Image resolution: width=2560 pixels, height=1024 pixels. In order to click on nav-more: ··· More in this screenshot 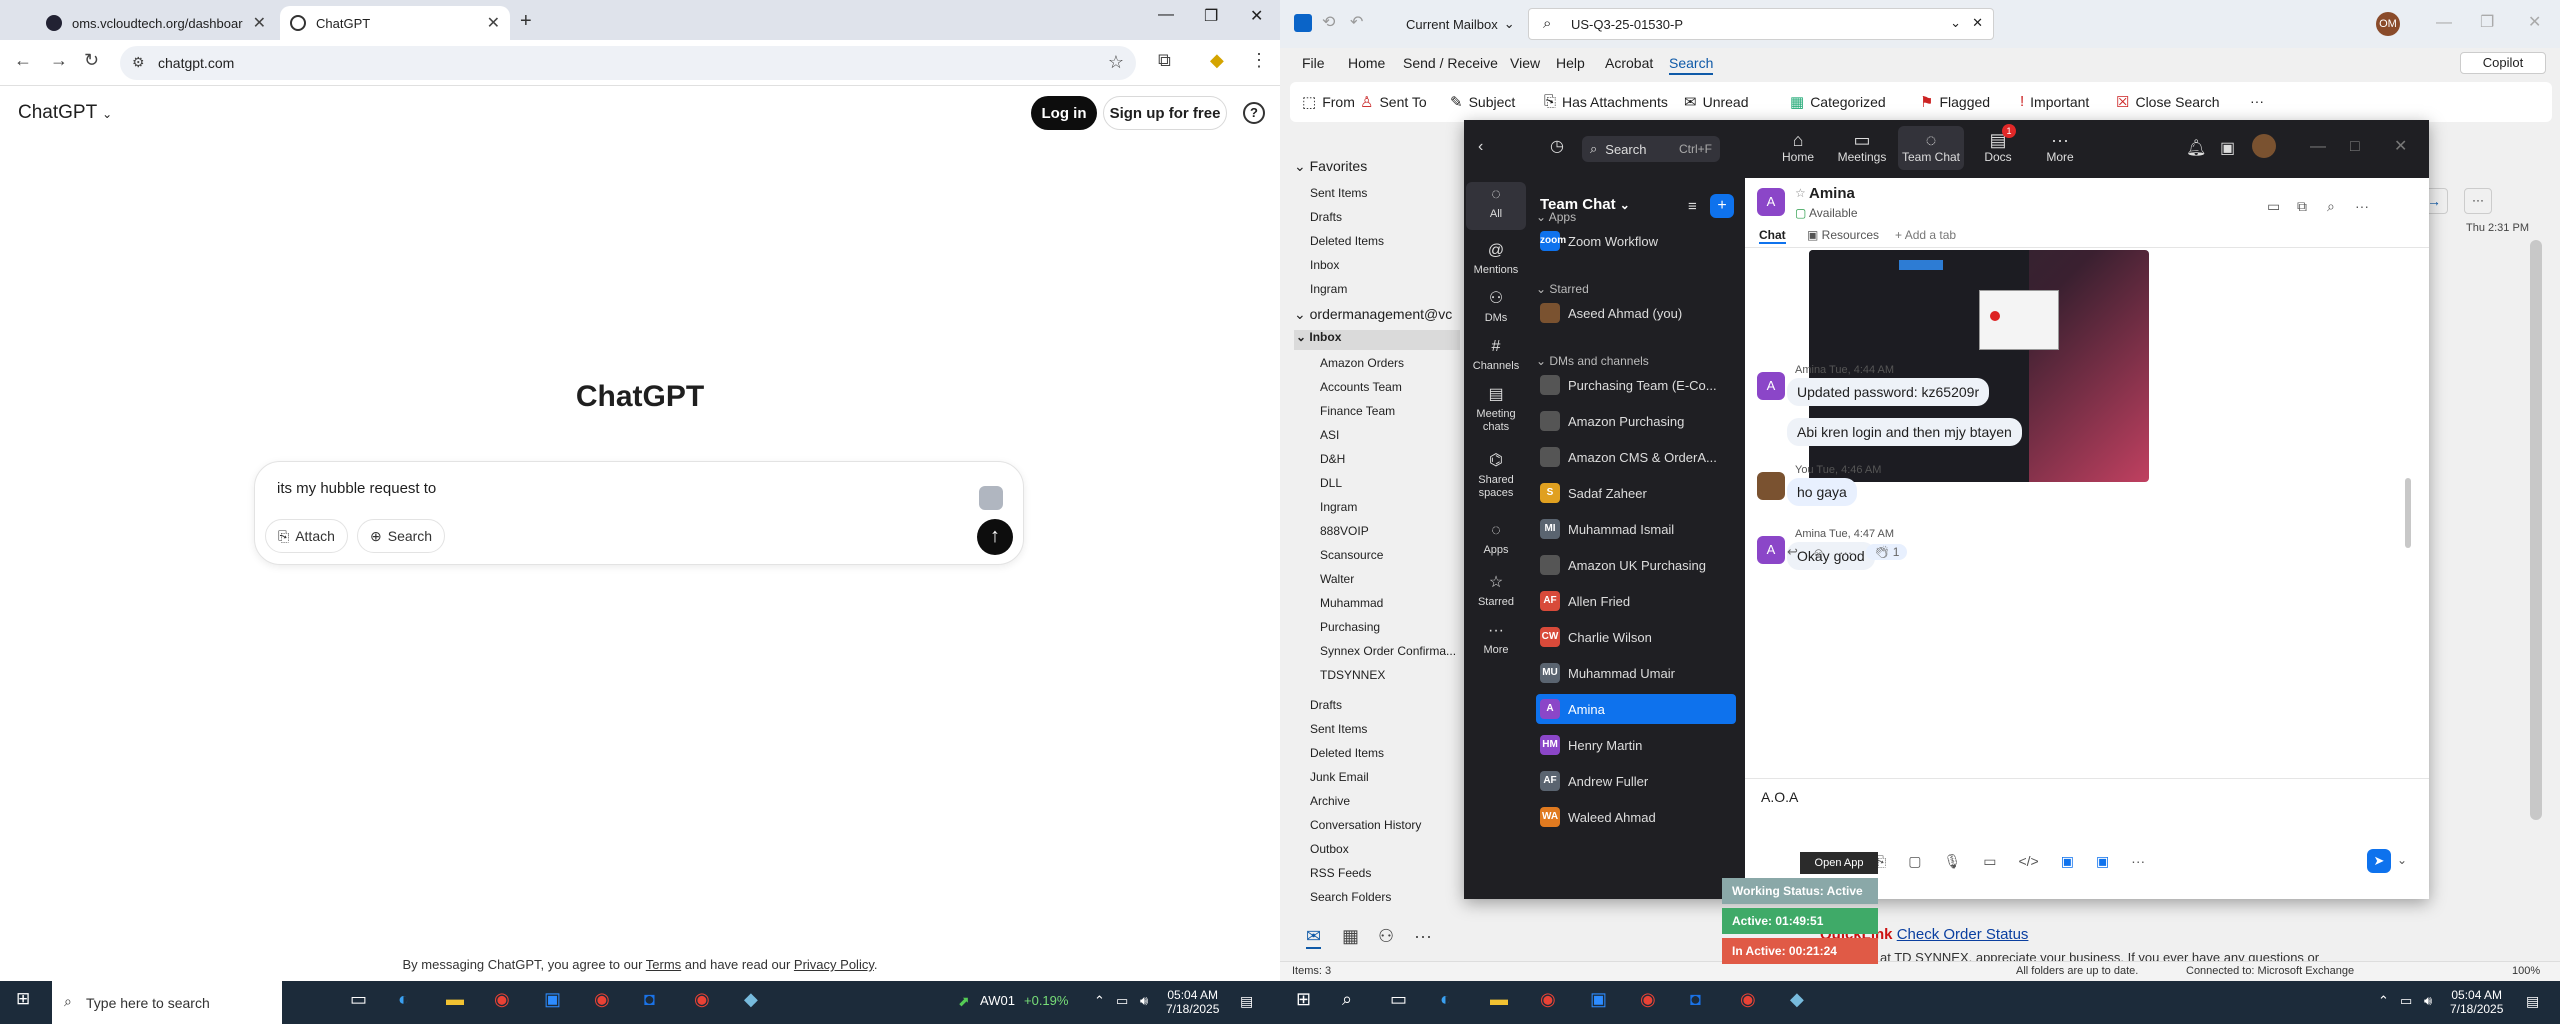, I will do `click(2060, 147)`.